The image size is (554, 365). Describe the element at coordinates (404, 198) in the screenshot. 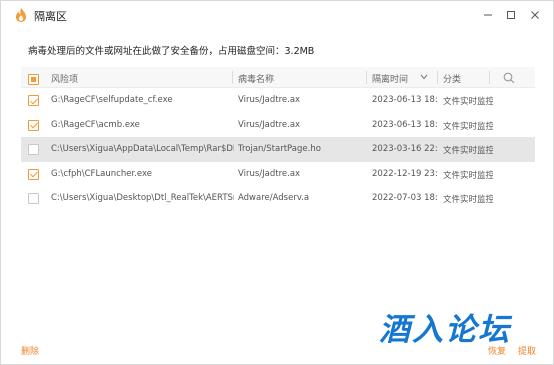

I see `quarantine-time: 2022-07-03 18:2` at that location.